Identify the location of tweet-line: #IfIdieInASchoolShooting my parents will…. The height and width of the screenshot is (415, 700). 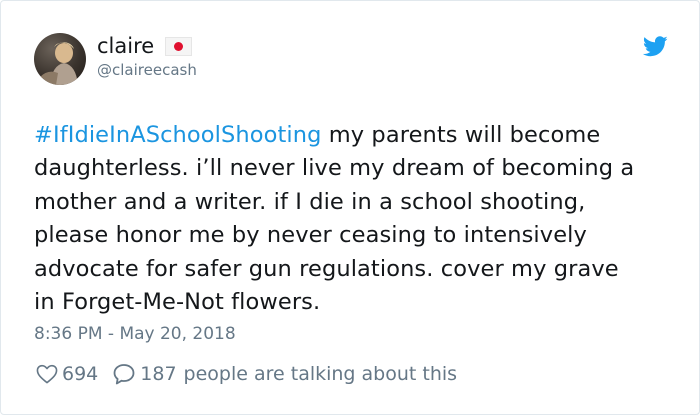
(359, 135).